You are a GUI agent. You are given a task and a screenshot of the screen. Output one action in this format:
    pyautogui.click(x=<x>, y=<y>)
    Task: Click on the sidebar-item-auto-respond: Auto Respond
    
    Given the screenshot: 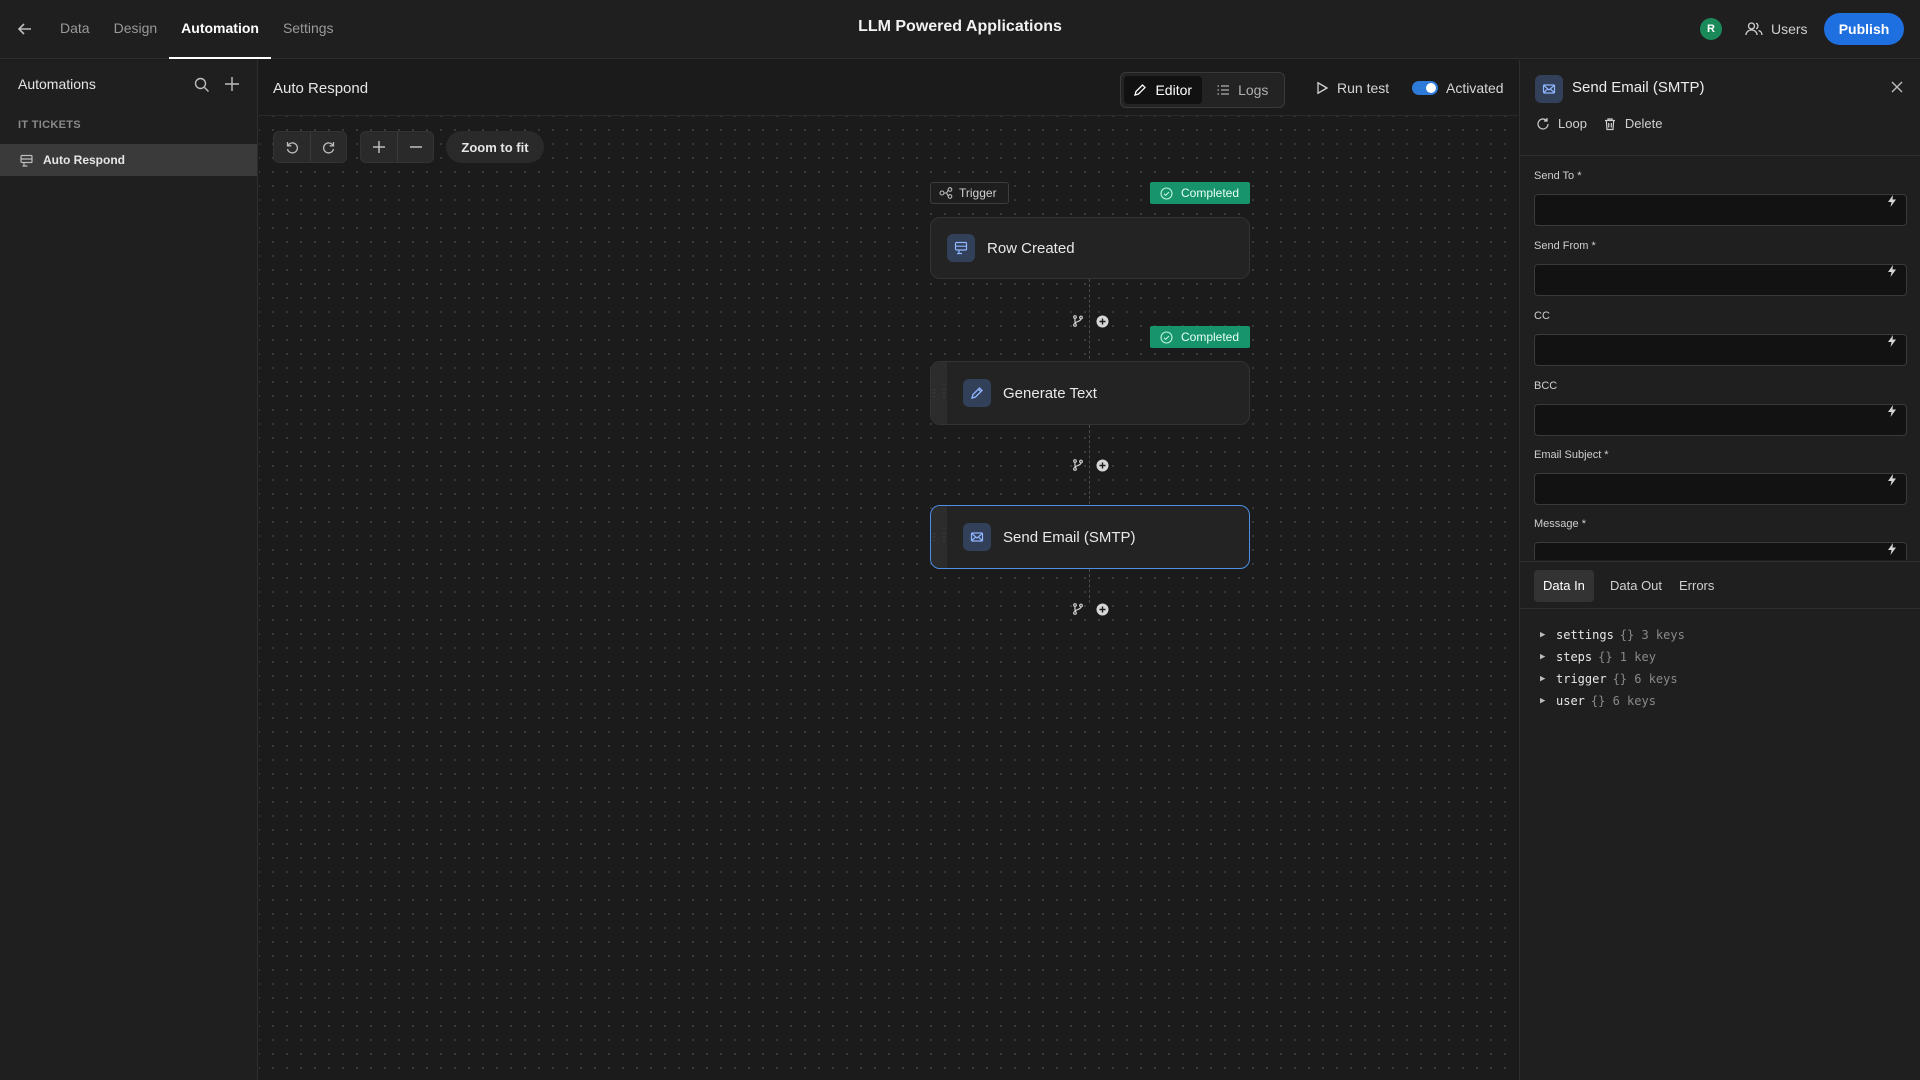 What is the action you would take?
    pyautogui.click(x=128, y=160)
    